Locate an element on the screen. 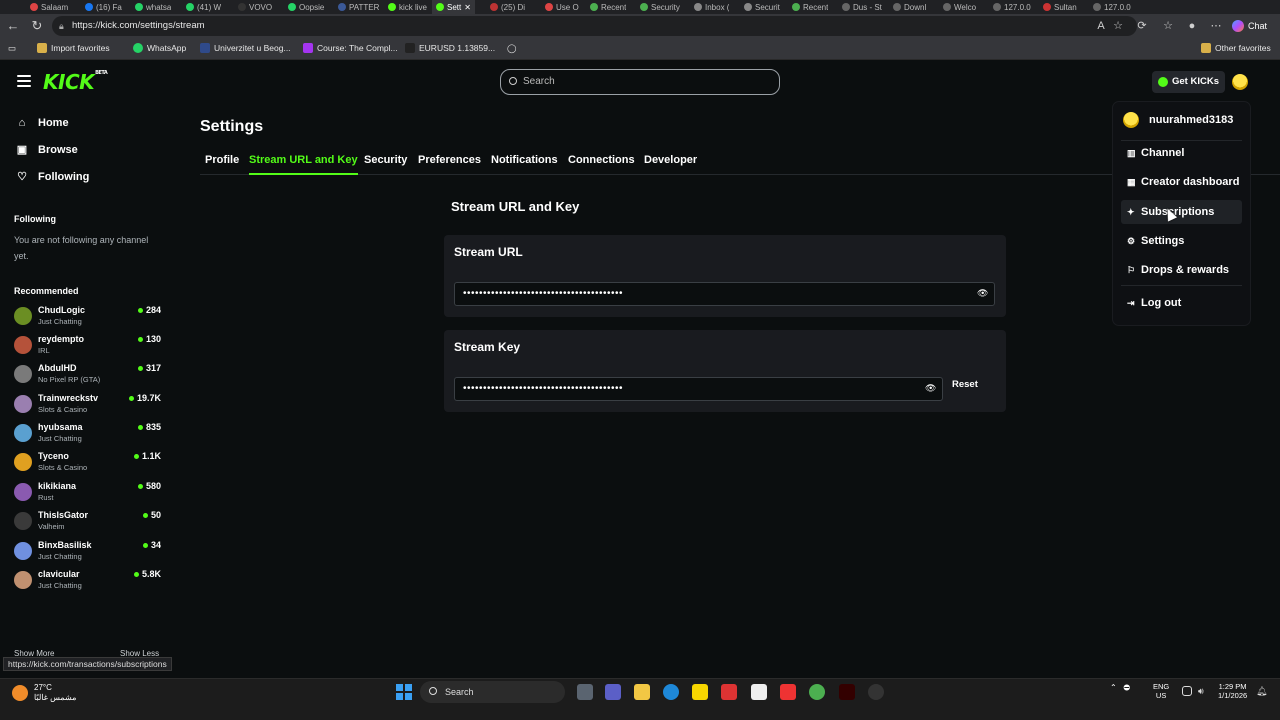  recommended-channel: AbdulHD No Pixel RP (GTA) 317 is located at coordinates (89, 376).